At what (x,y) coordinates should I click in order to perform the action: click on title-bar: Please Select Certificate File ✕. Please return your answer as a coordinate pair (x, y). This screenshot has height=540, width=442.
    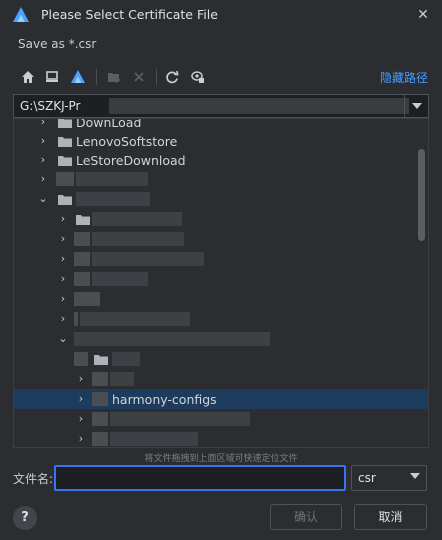
    Looking at the image, I should click on (221, 15).